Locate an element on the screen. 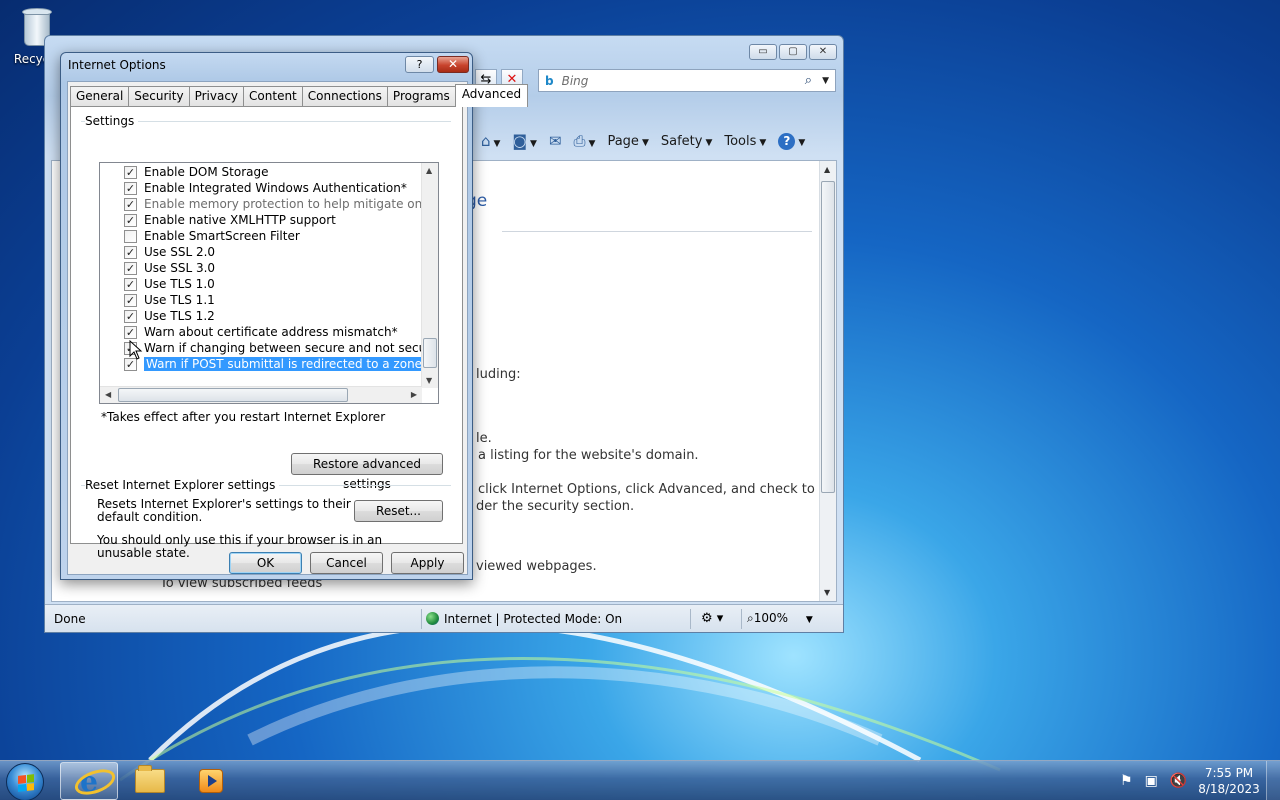  settings-hscroll-thumb is located at coordinates (233, 395).